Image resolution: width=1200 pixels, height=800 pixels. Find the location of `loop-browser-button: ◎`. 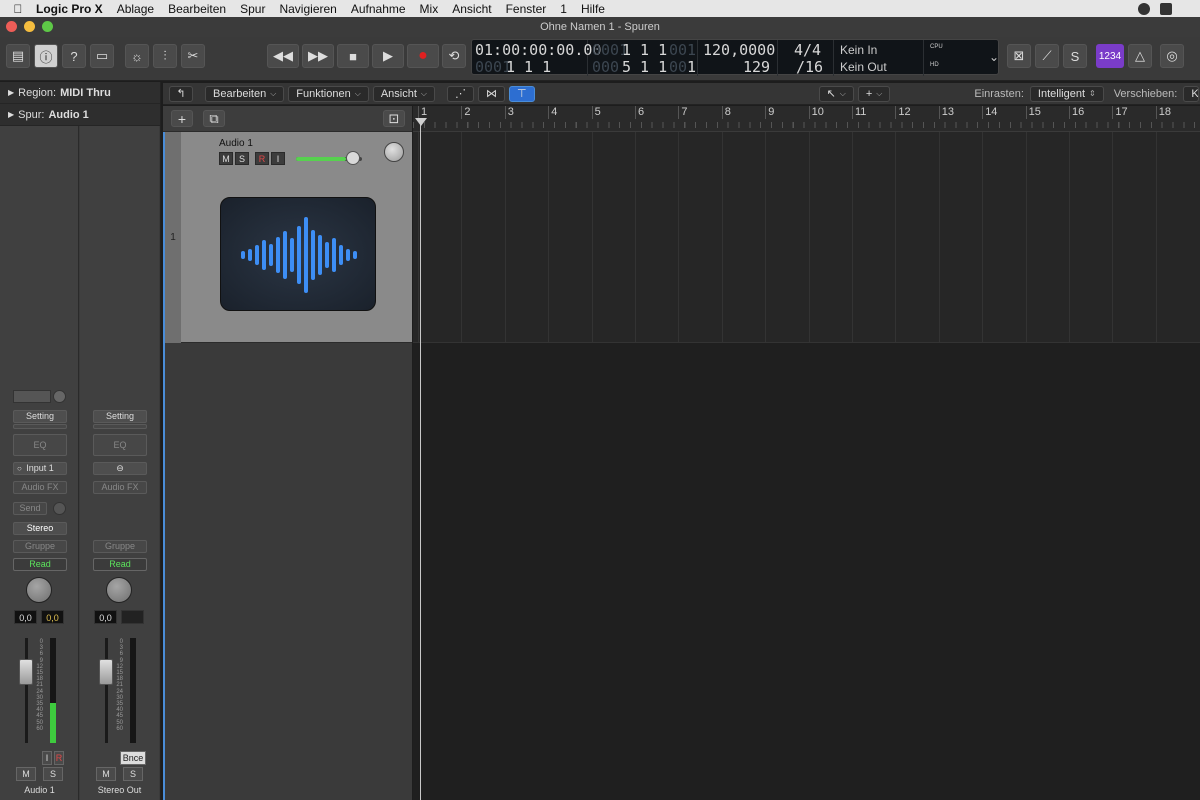

loop-browser-button: ◎ is located at coordinates (1172, 56).